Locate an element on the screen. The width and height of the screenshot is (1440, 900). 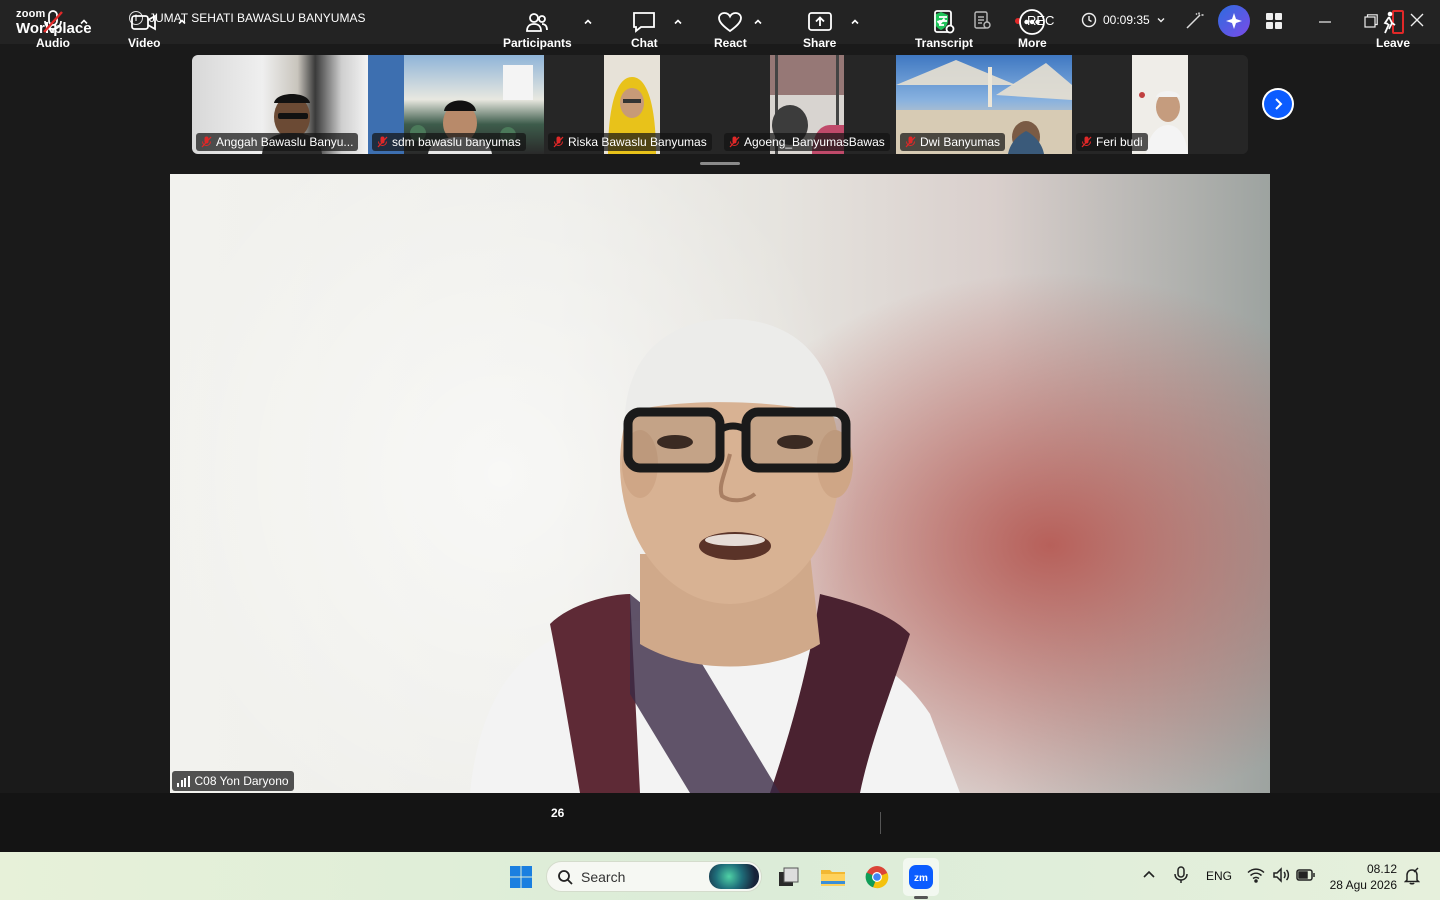
minimize-button is located at coordinates (1325, 22).